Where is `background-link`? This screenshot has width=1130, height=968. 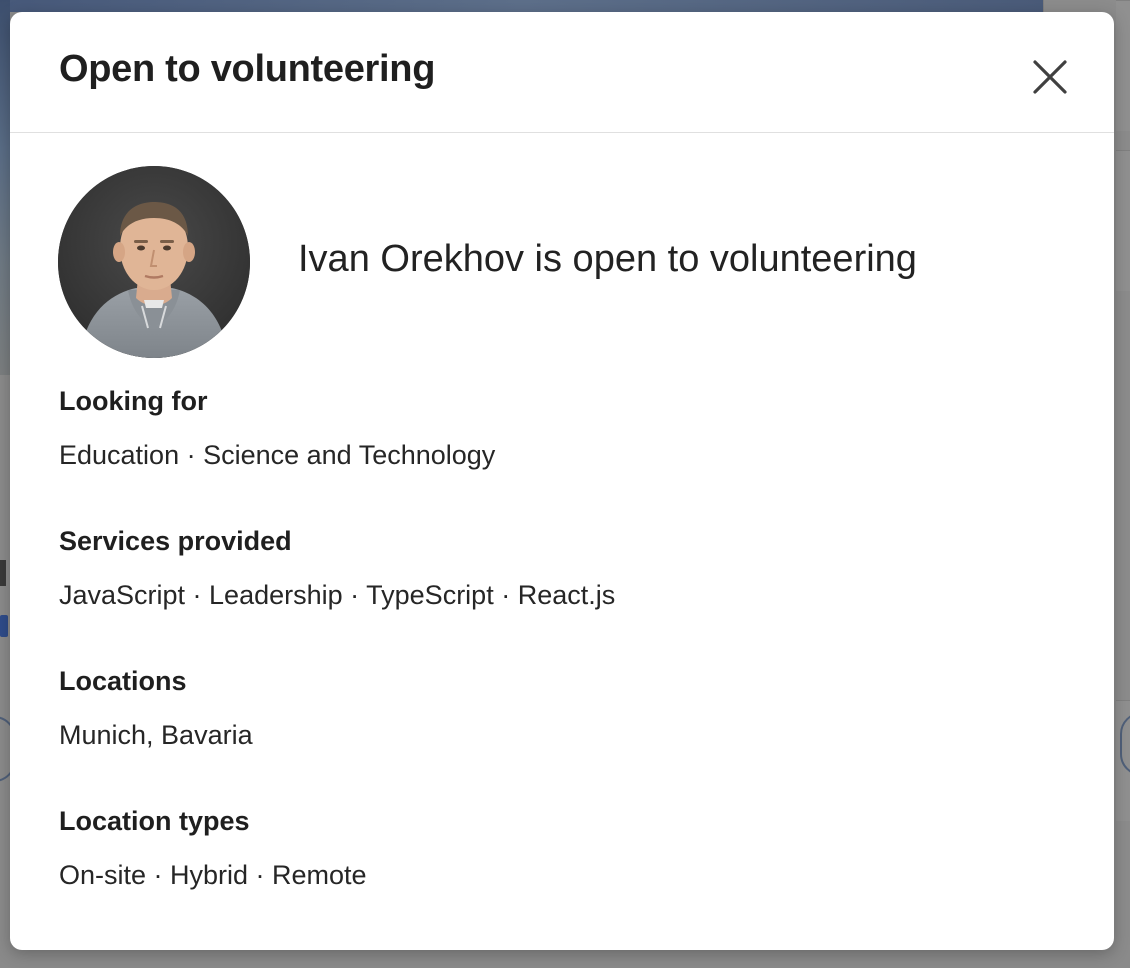
background-link is located at coordinates (4, 626).